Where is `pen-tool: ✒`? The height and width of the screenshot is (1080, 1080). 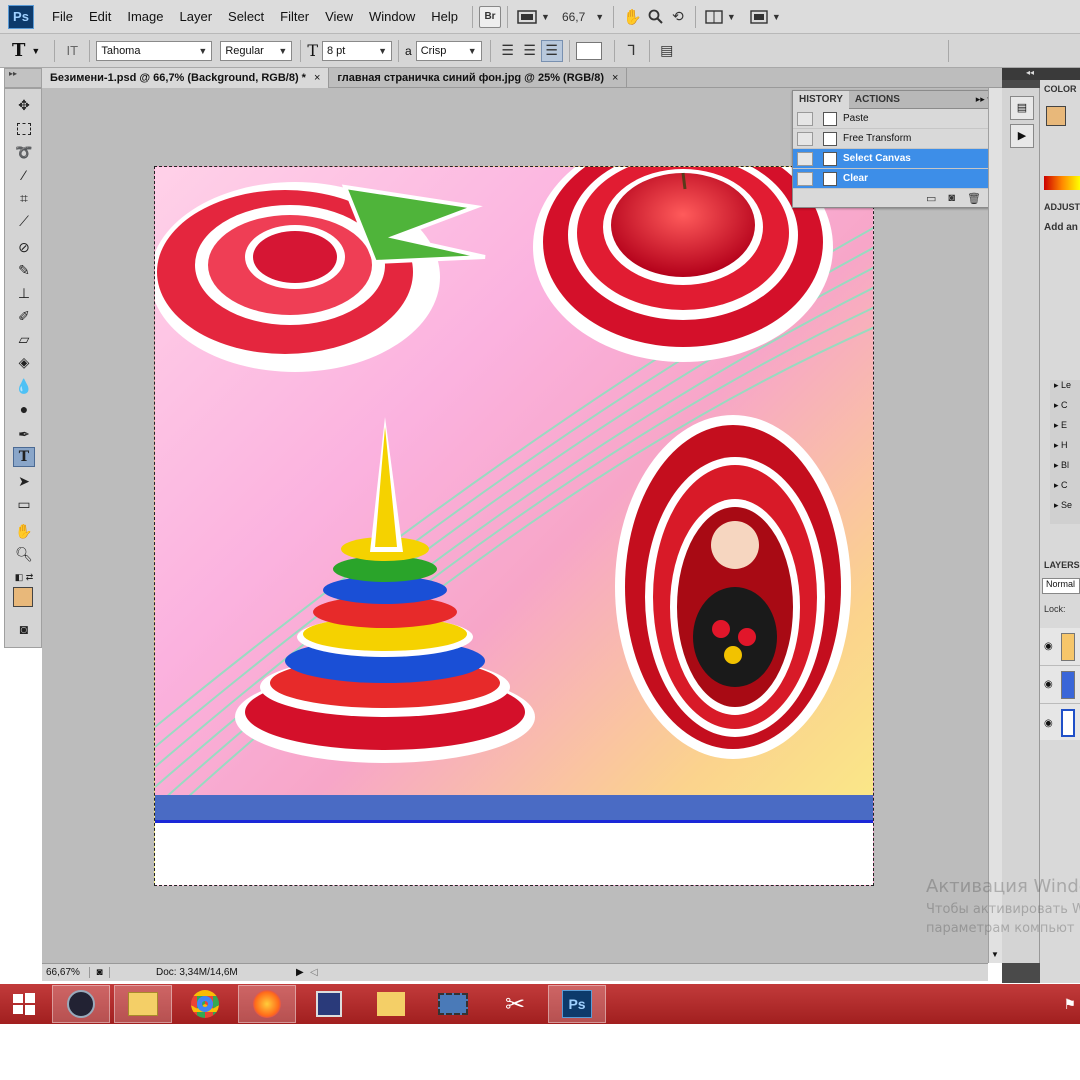 pen-tool: ✒ is located at coordinates (24, 434).